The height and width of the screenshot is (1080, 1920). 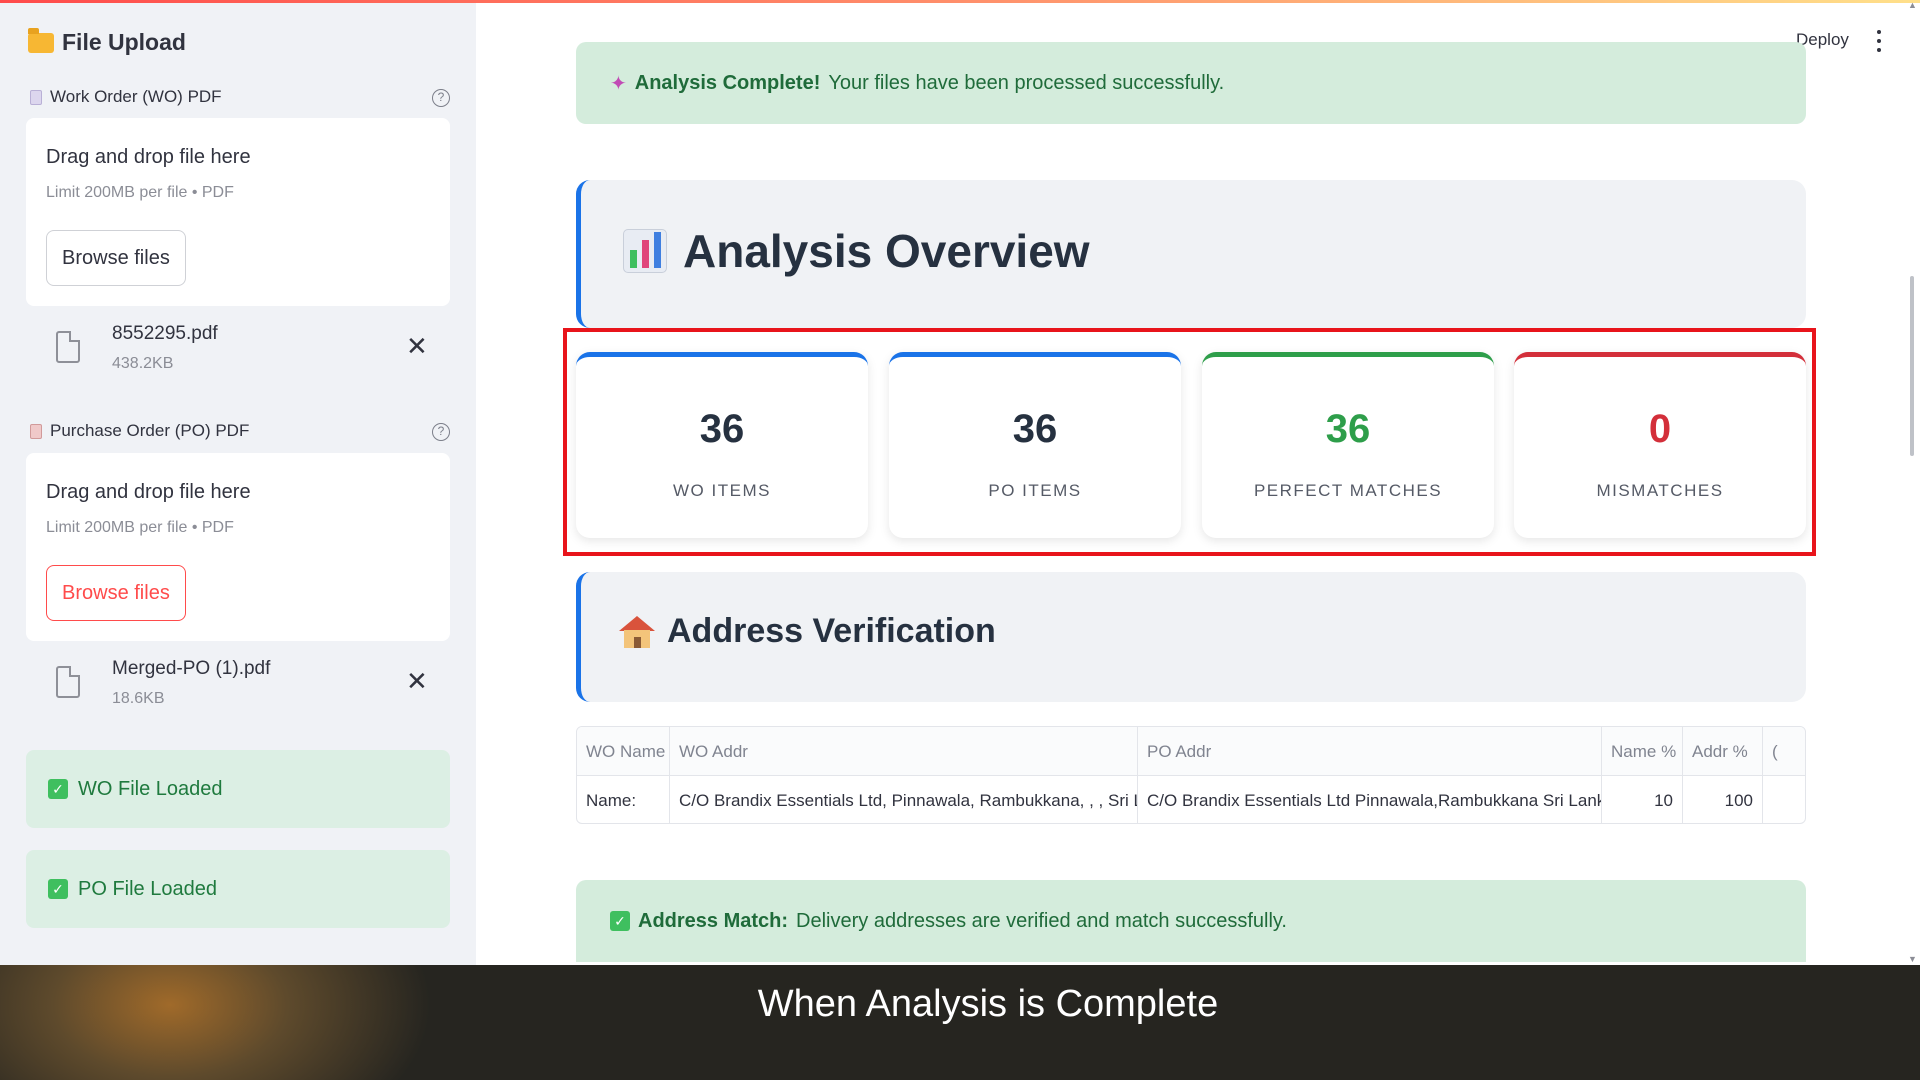 I want to click on wo-file-name: 8552295.pdf, so click(x=165, y=333).